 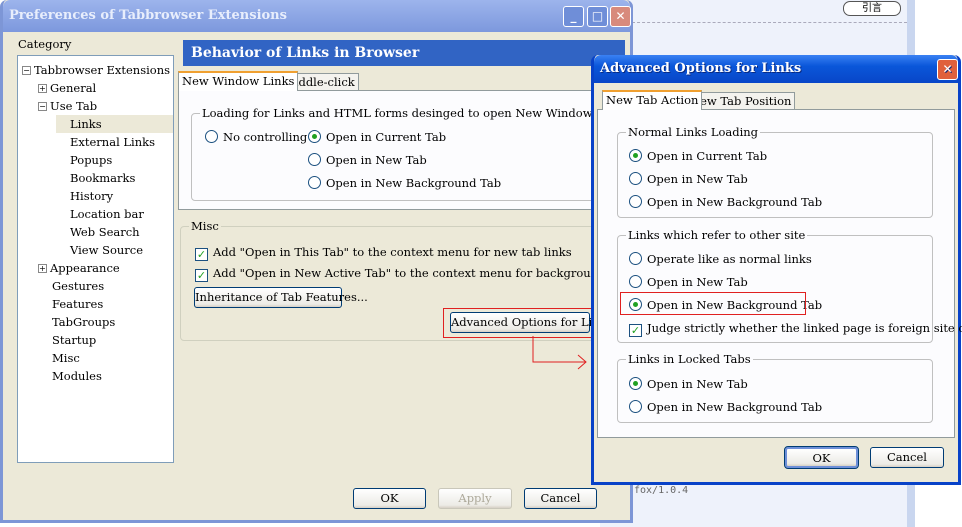 What do you see at coordinates (92, 196) in the screenshot?
I see `tree-item-label: History` at bounding box center [92, 196].